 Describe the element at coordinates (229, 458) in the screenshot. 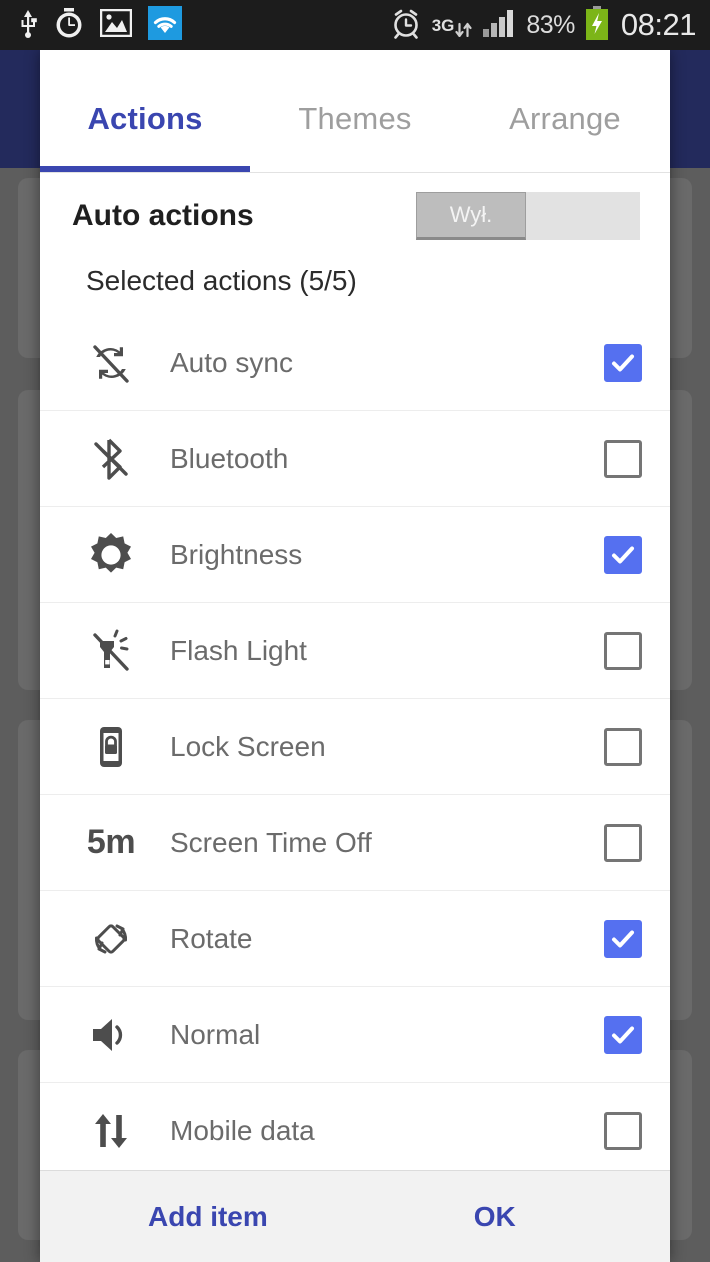

I see `action-label: Bluetooth` at that location.